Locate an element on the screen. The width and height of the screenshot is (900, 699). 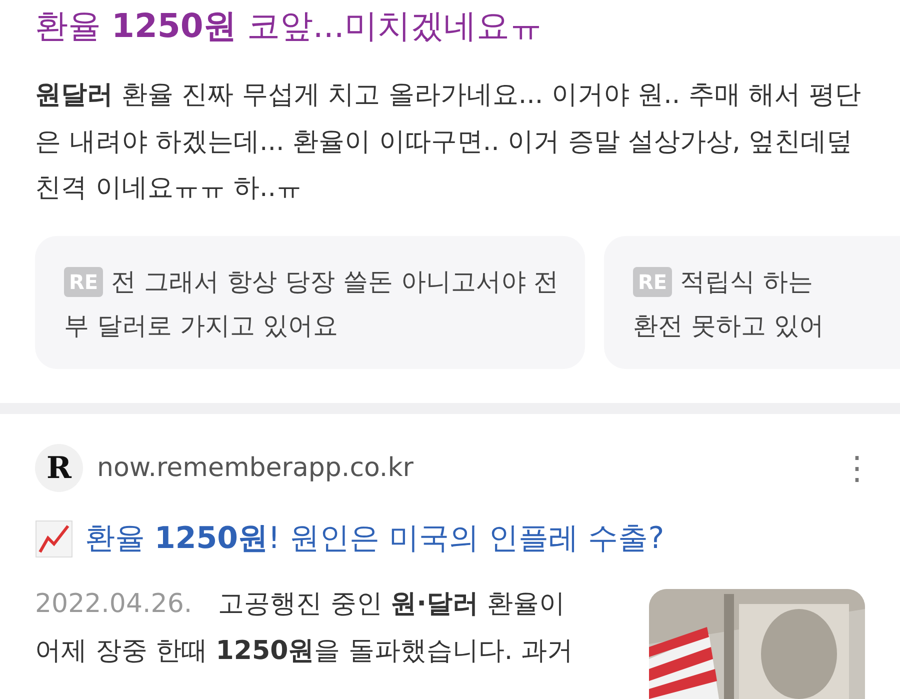
reply-card: RE 적립식 하는 환전 못하고 있어 is located at coordinates (752, 302).